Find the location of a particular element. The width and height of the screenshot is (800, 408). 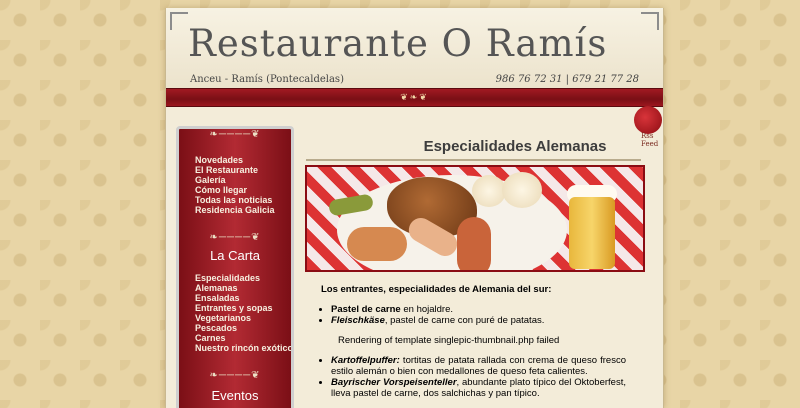

carta-item-ensaladas: Ensaladas is located at coordinates (243, 298).